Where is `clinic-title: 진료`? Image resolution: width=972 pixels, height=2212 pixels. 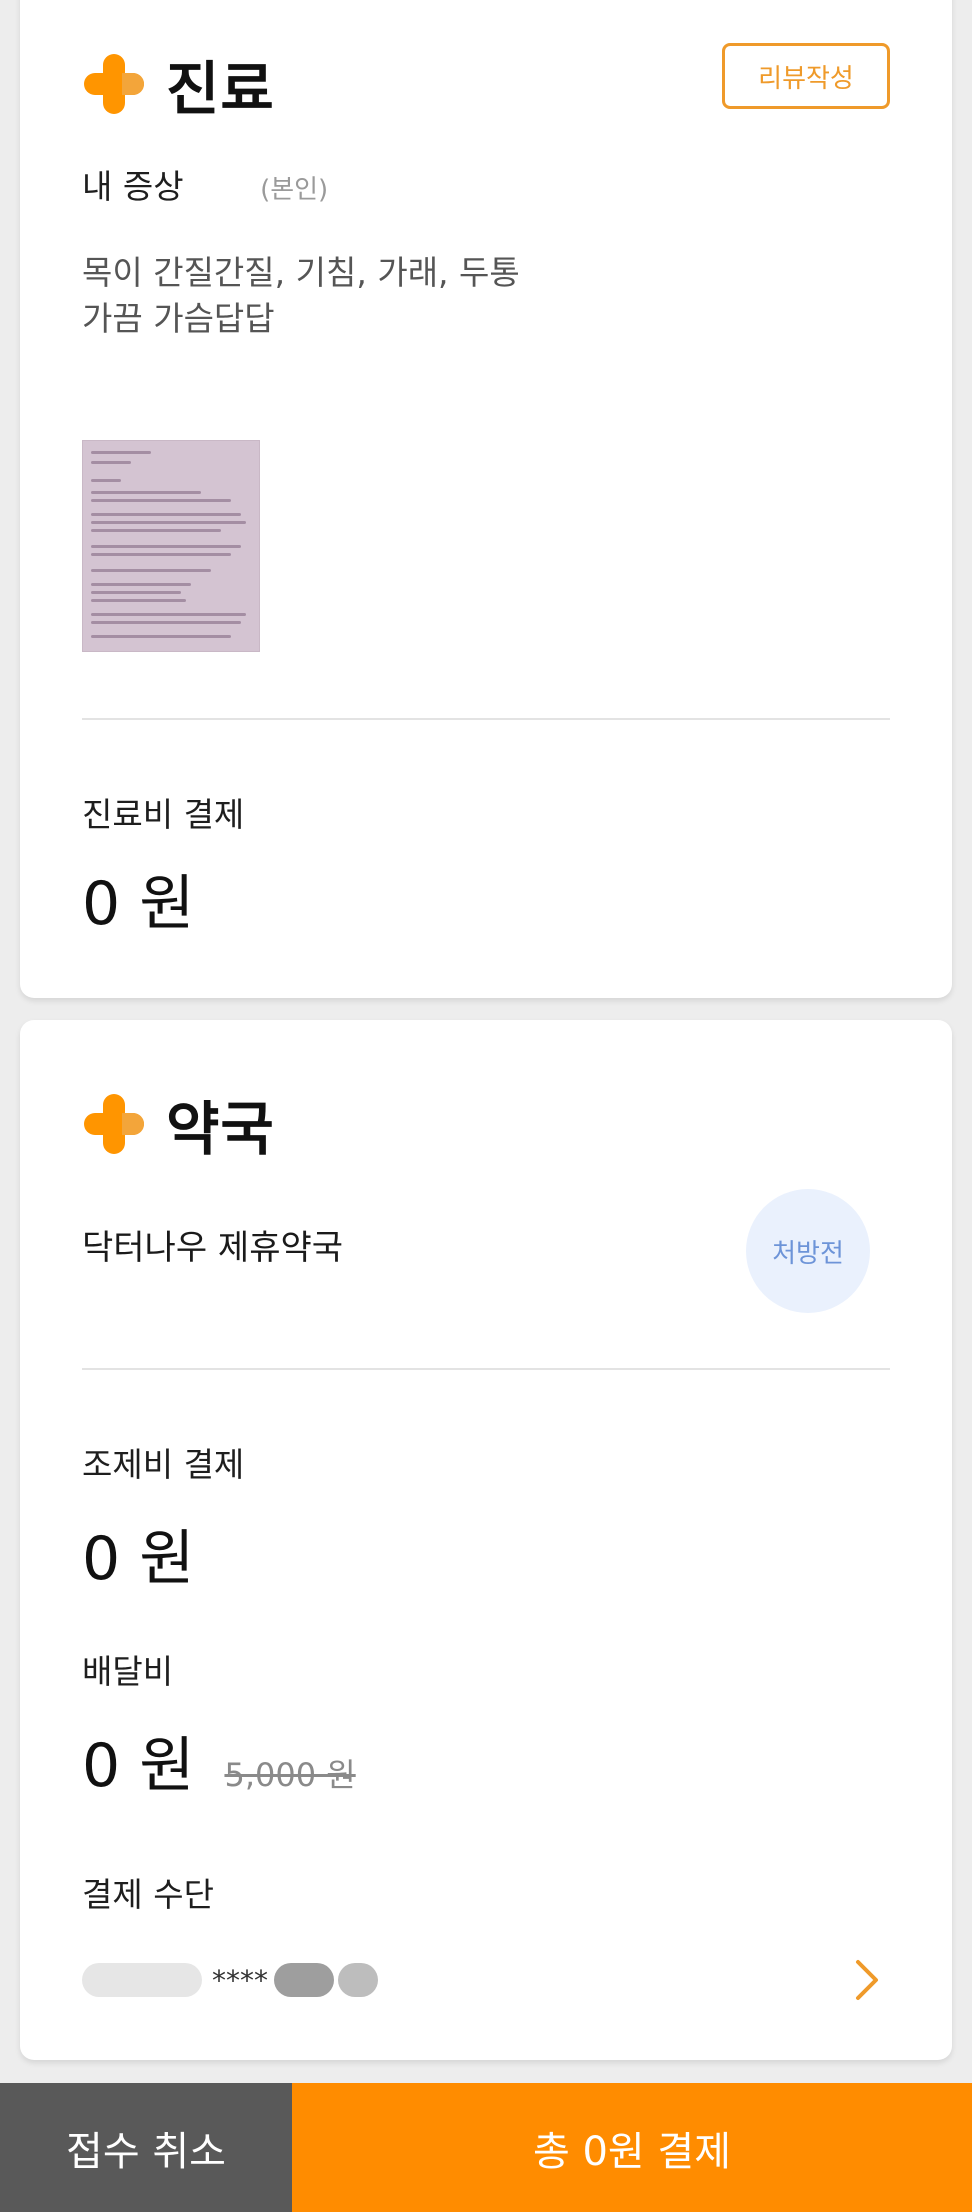
clinic-title: 진료 is located at coordinates (220, 89).